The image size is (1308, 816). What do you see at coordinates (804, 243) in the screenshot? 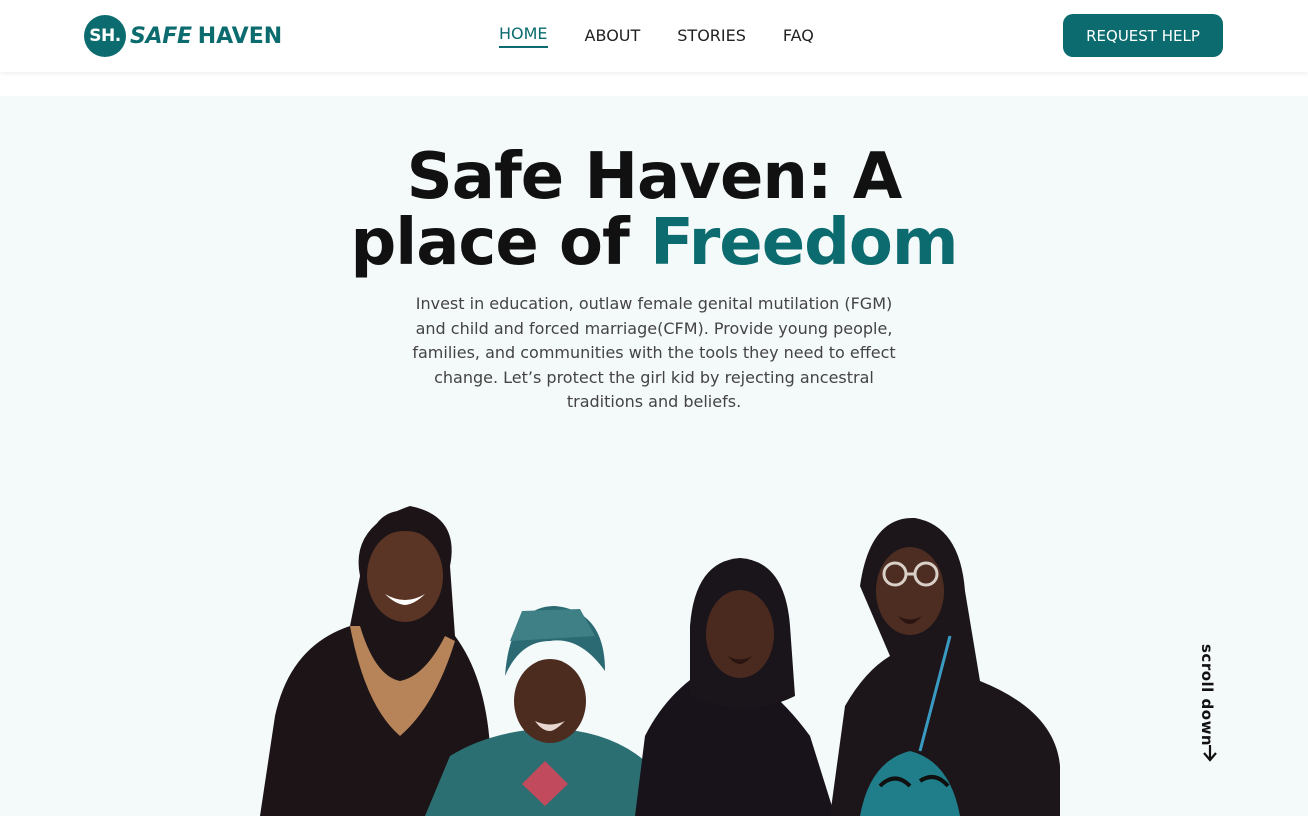
I see `hero-title-accent: Freedom` at bounding box center [804, 243].